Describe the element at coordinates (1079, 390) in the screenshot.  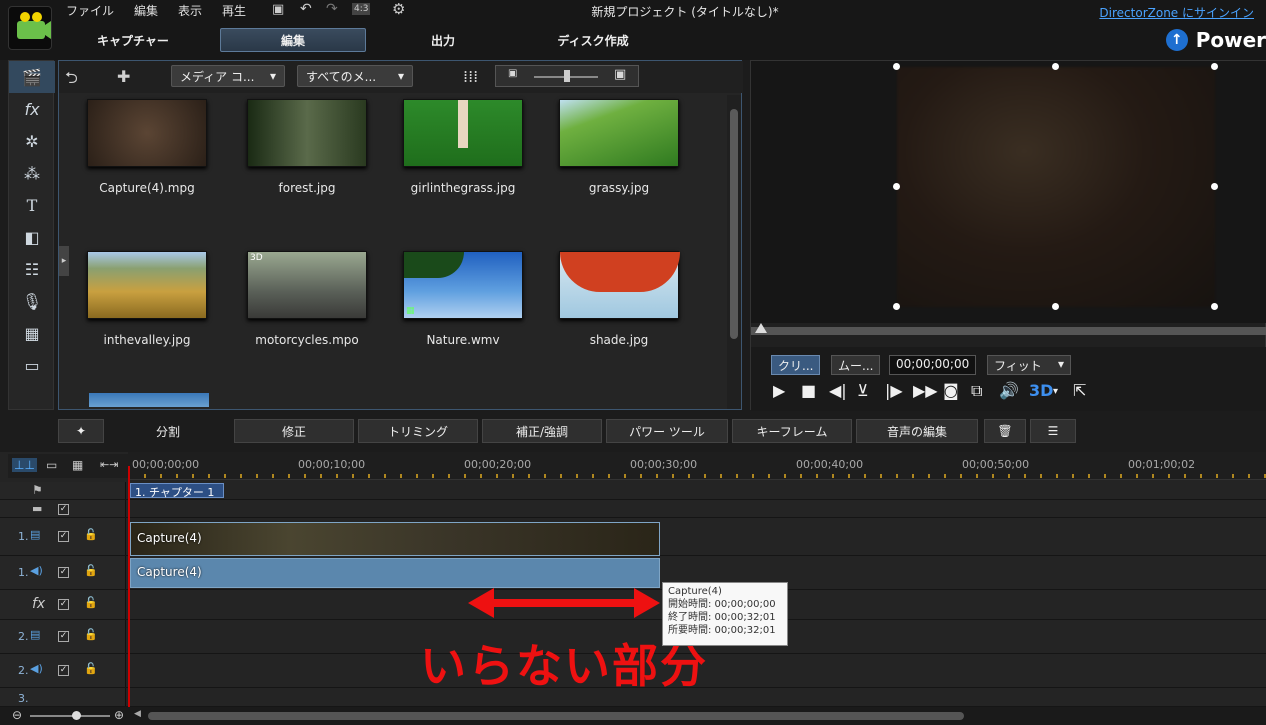
I see `undock-preview-icon: ⇱` at that location.